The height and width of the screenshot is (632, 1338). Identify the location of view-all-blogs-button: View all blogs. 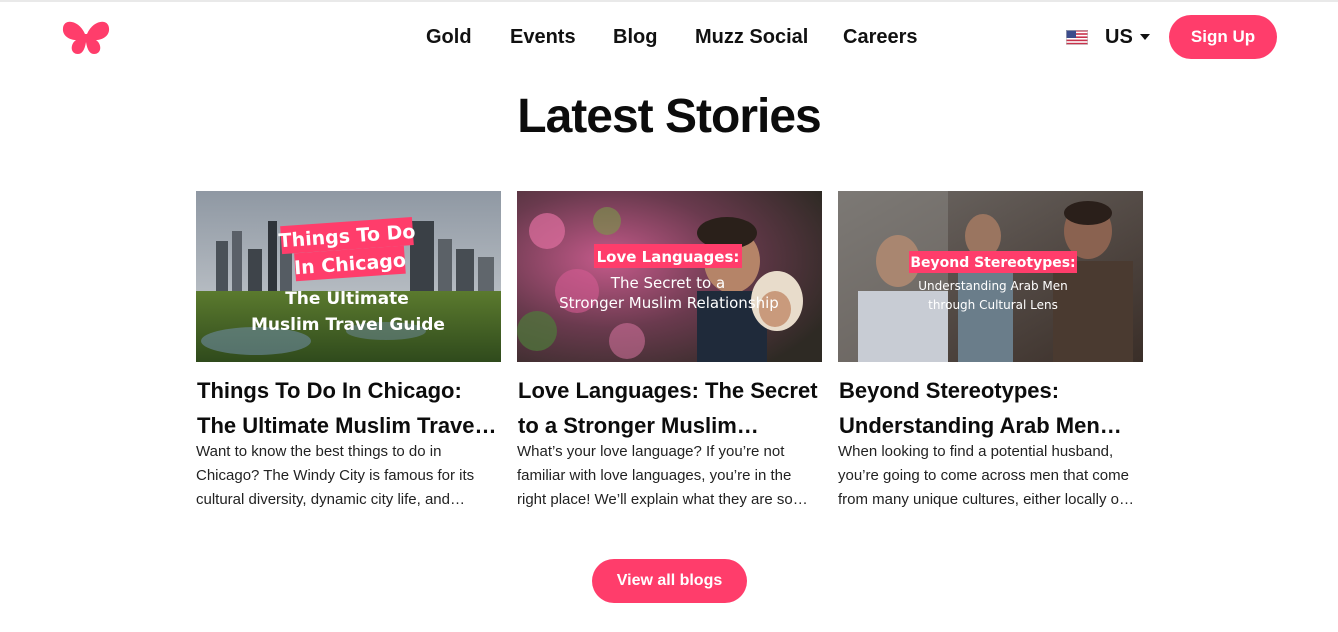
(669, 581).